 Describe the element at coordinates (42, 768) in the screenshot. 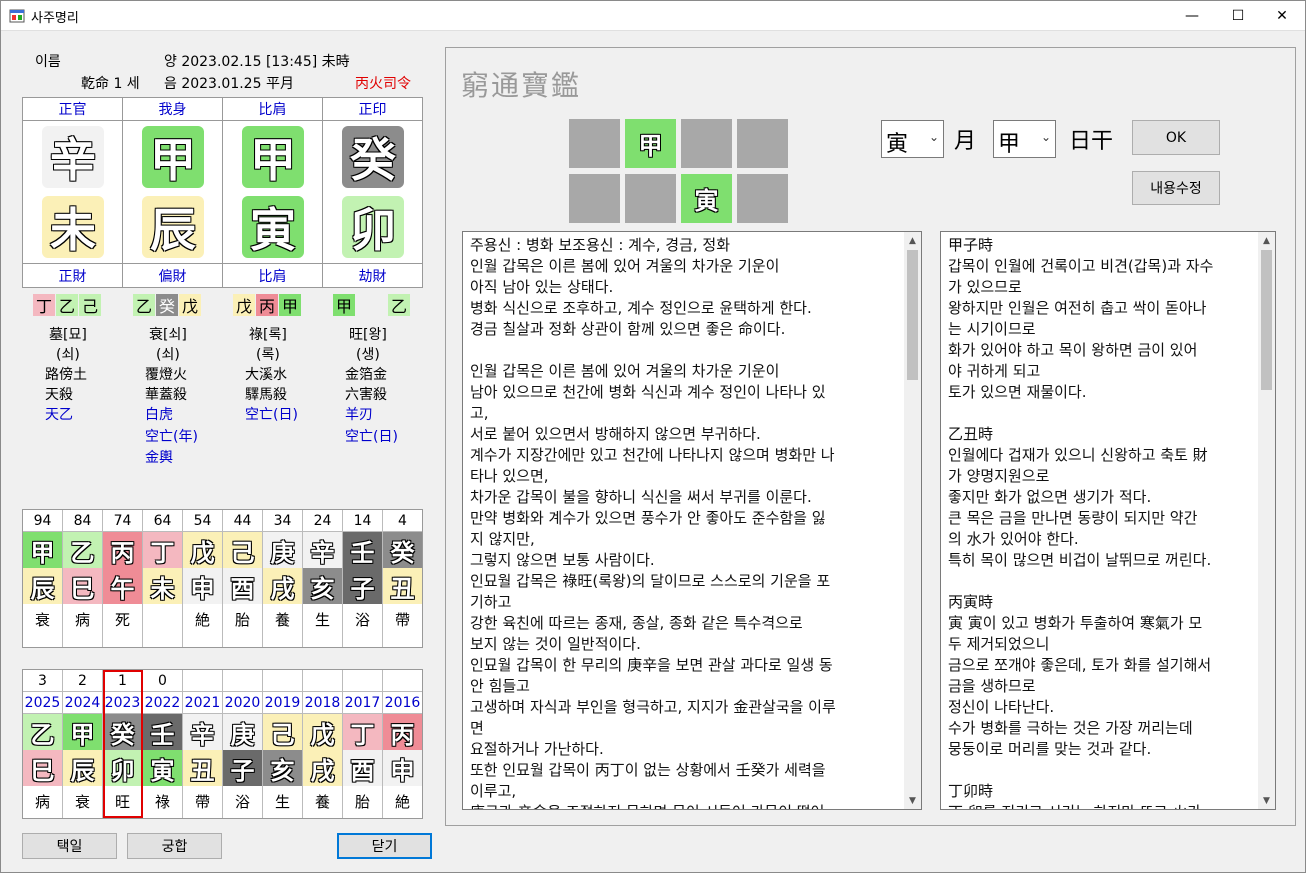

I see `seun-branch-tile: 巳` at that location.